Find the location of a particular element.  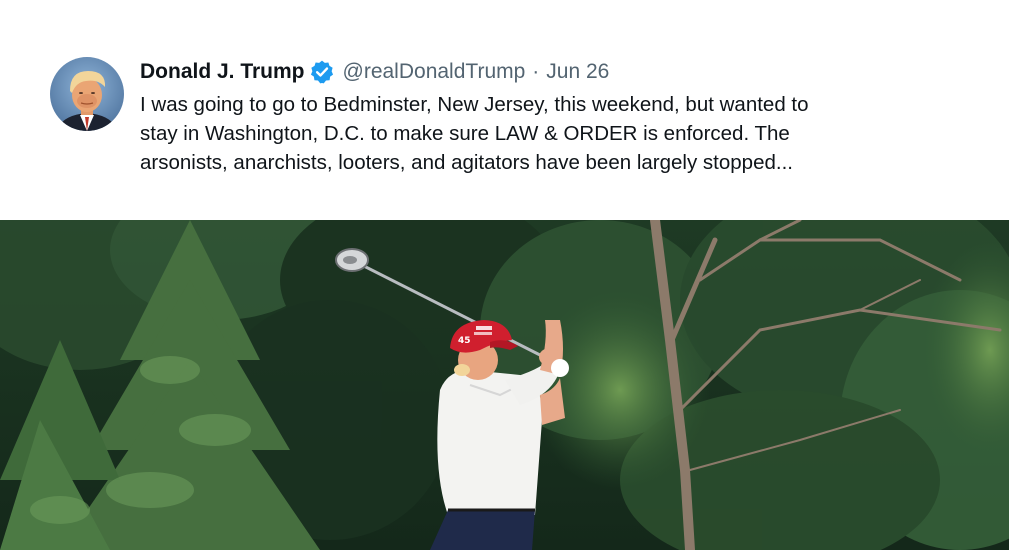

tweet-date: Jun 26 is located at coordinates (577, 72).